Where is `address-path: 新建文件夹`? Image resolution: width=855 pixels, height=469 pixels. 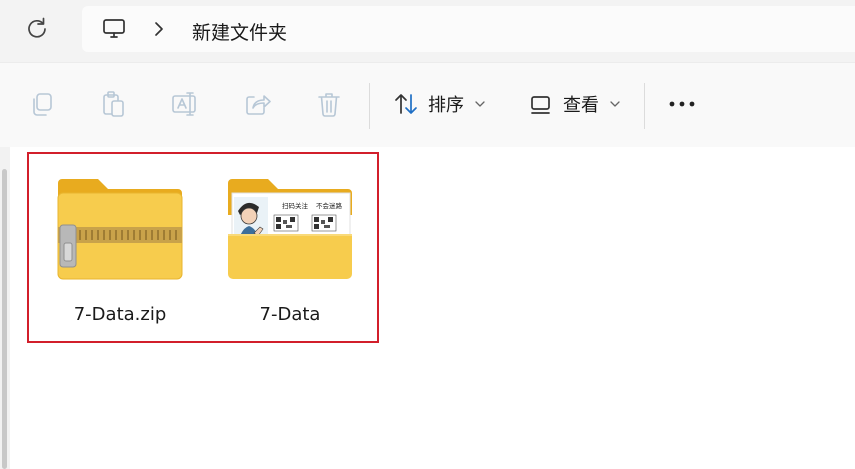
address-path: 新建文件夹 is located at coordinates (468, 29).